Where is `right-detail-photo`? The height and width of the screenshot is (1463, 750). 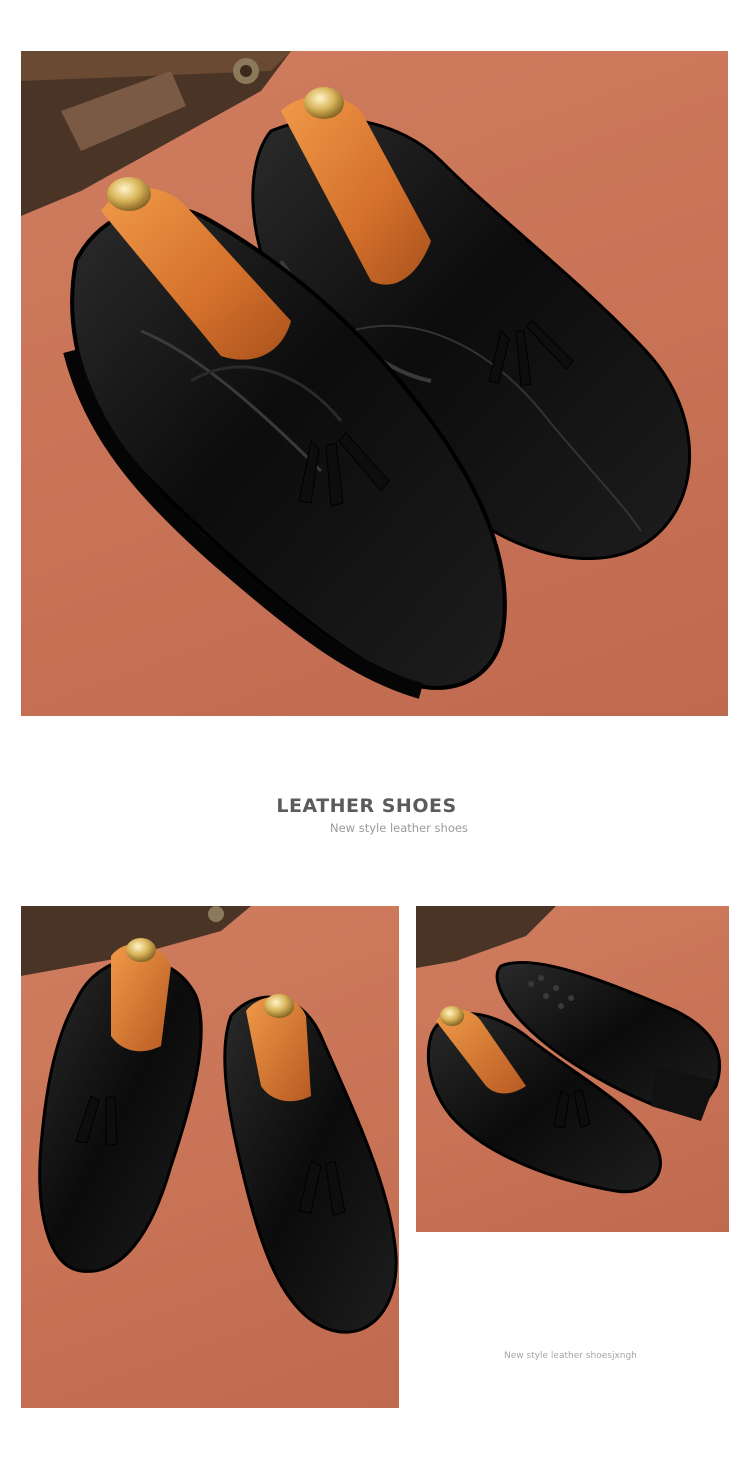 right-detail-photo is located at coordinates (572, 1069).